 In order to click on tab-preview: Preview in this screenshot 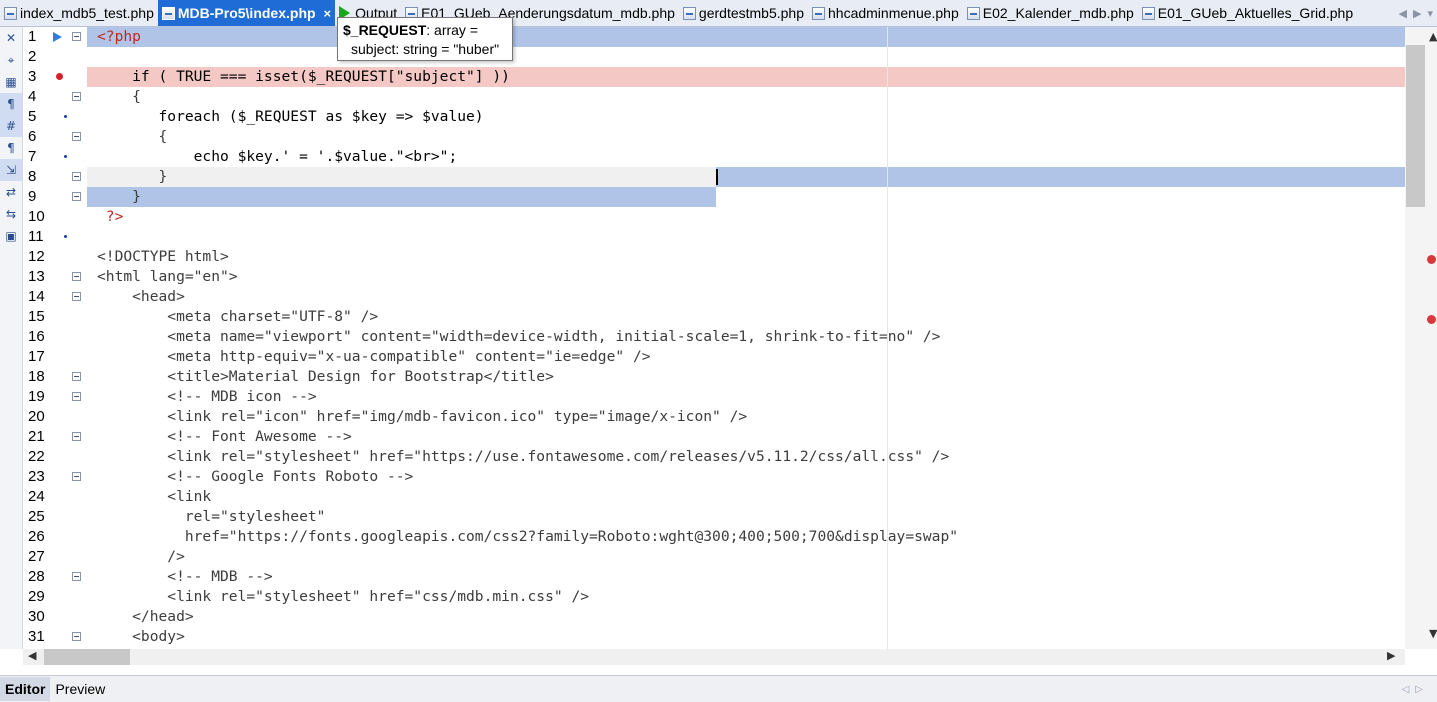, I will do `click(80, 689)`.